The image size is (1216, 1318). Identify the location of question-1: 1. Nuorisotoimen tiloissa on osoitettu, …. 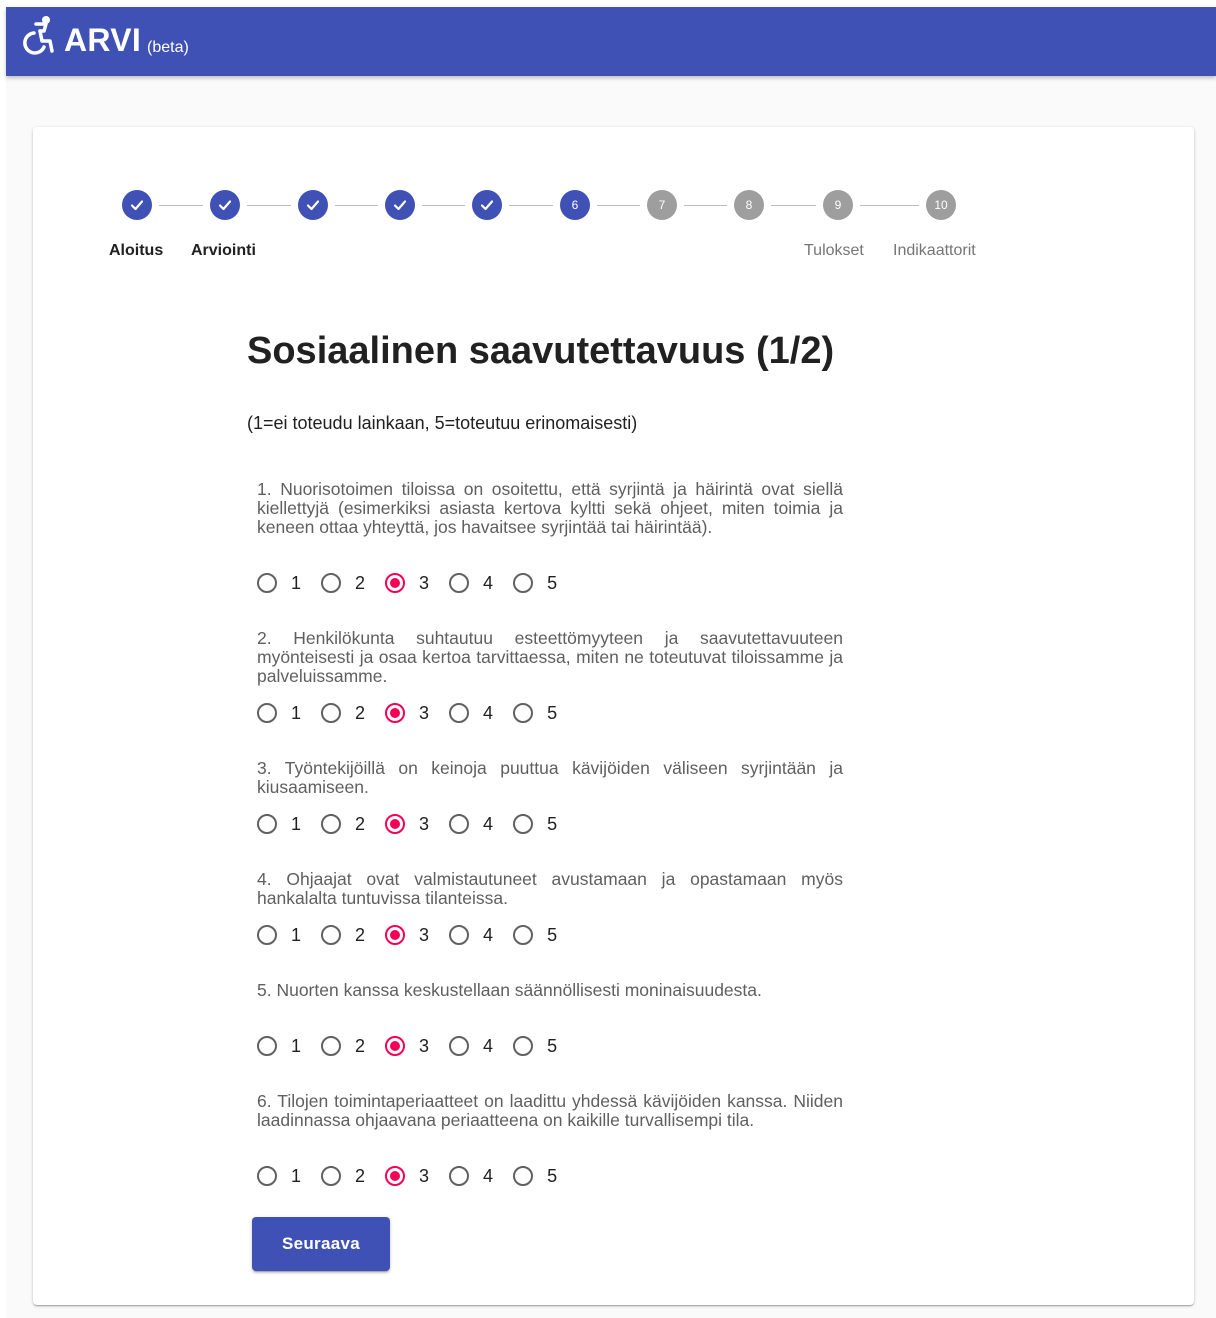
(550, 536).